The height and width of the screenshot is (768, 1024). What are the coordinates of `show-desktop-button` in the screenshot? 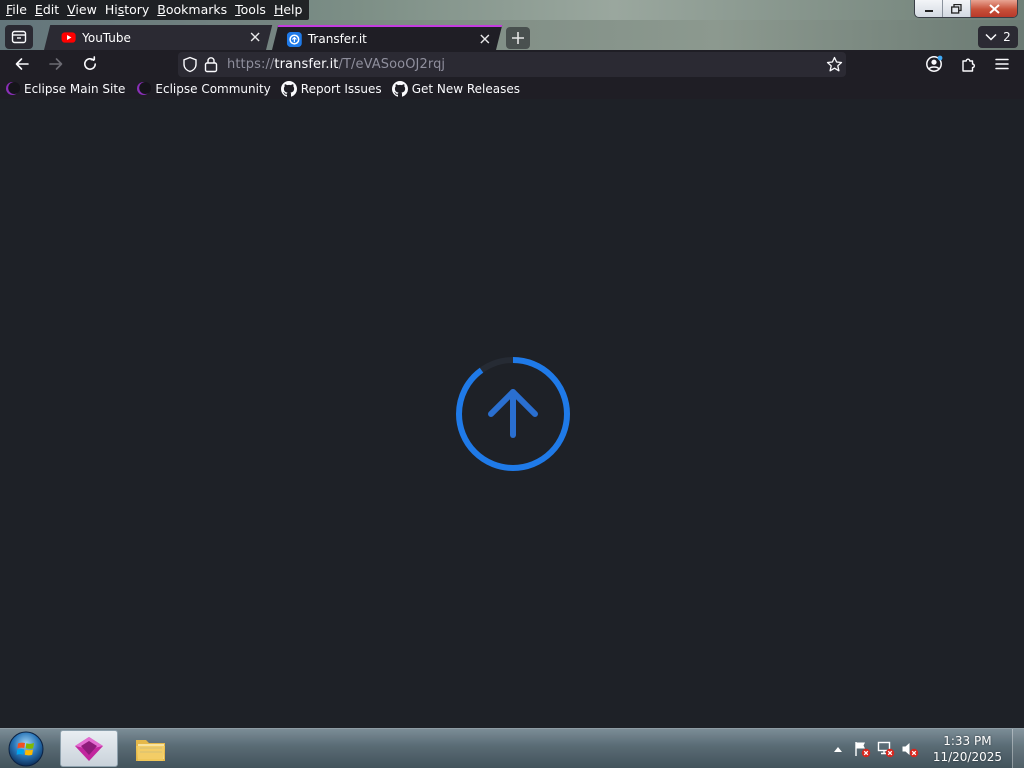 It's located at (1018, 748).